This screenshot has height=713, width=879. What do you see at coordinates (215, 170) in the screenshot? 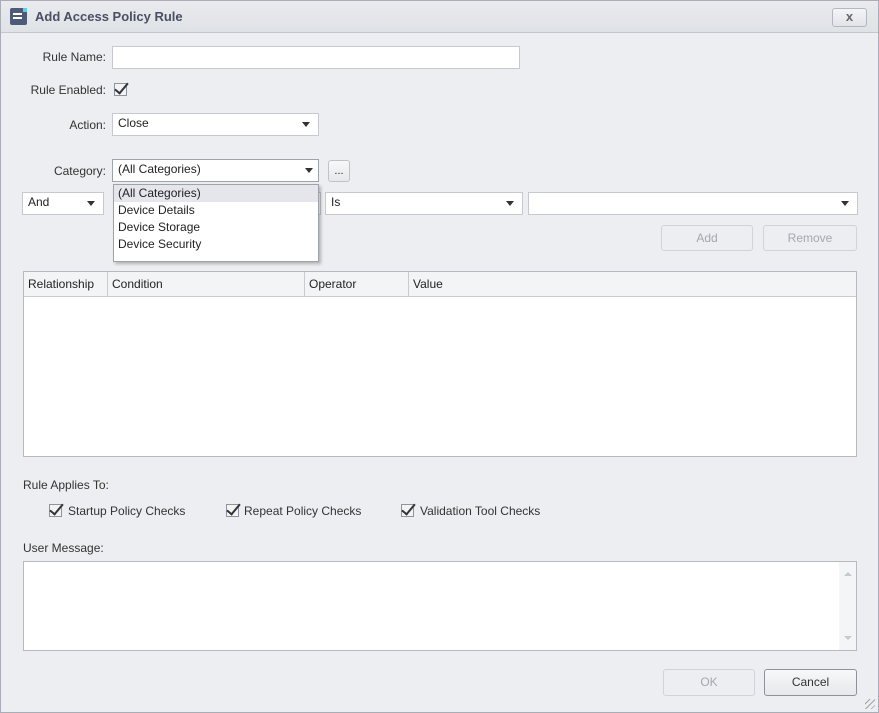
I see `category-select: (All Categories)` at bounding box center [215, 170].